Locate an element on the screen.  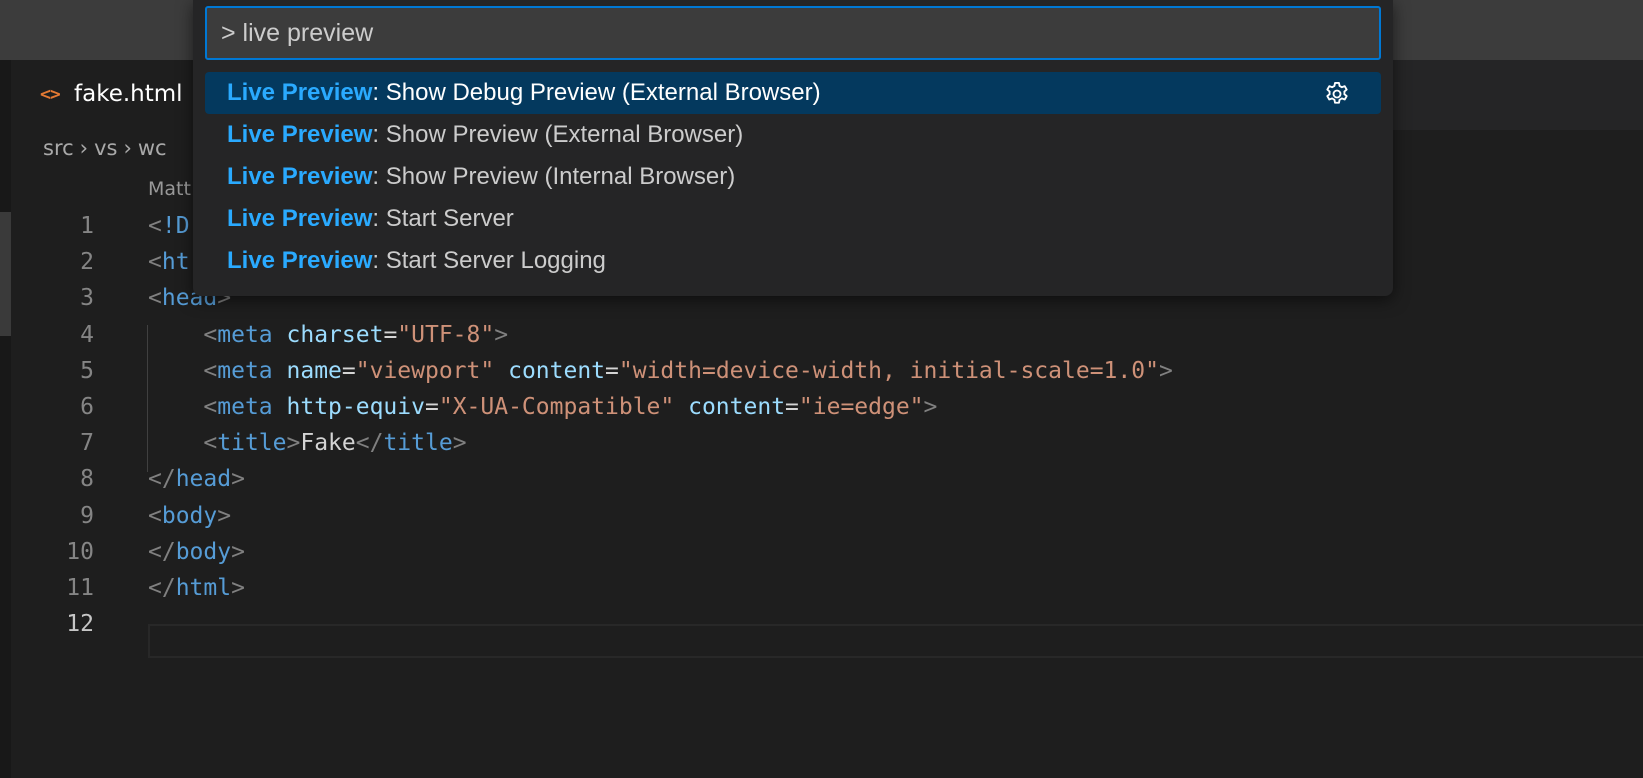
code-line: 8 </head> is located at coordinates (821, 479).